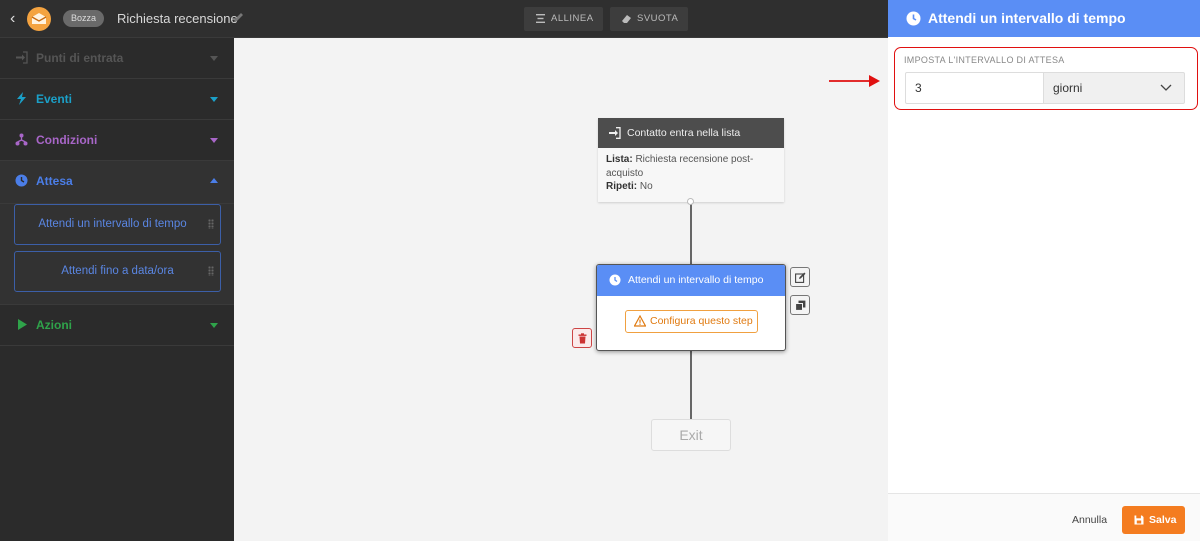 The width and height of the screenshot is (1200, 541). Describe the element at coordinates (117, 99) in the screenshot. I see `sidebar-section-events: Eventi` at that location.